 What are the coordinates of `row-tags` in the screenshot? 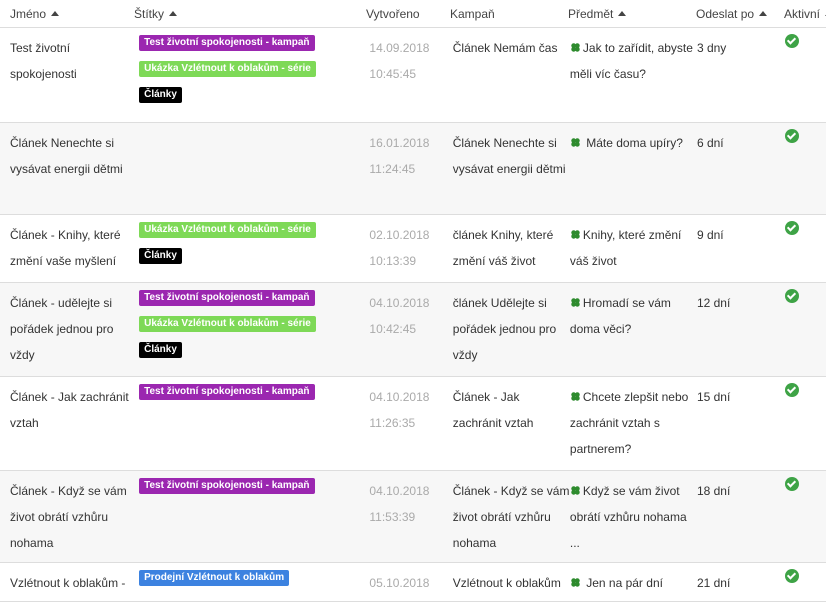 It's located at (254, 168).